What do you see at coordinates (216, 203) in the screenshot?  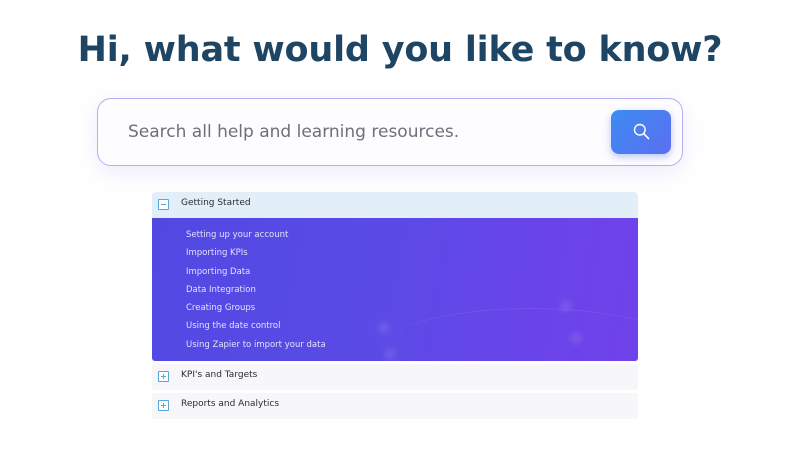 I see `accordion-title: Getting Started` at bounding box center [216, 203].